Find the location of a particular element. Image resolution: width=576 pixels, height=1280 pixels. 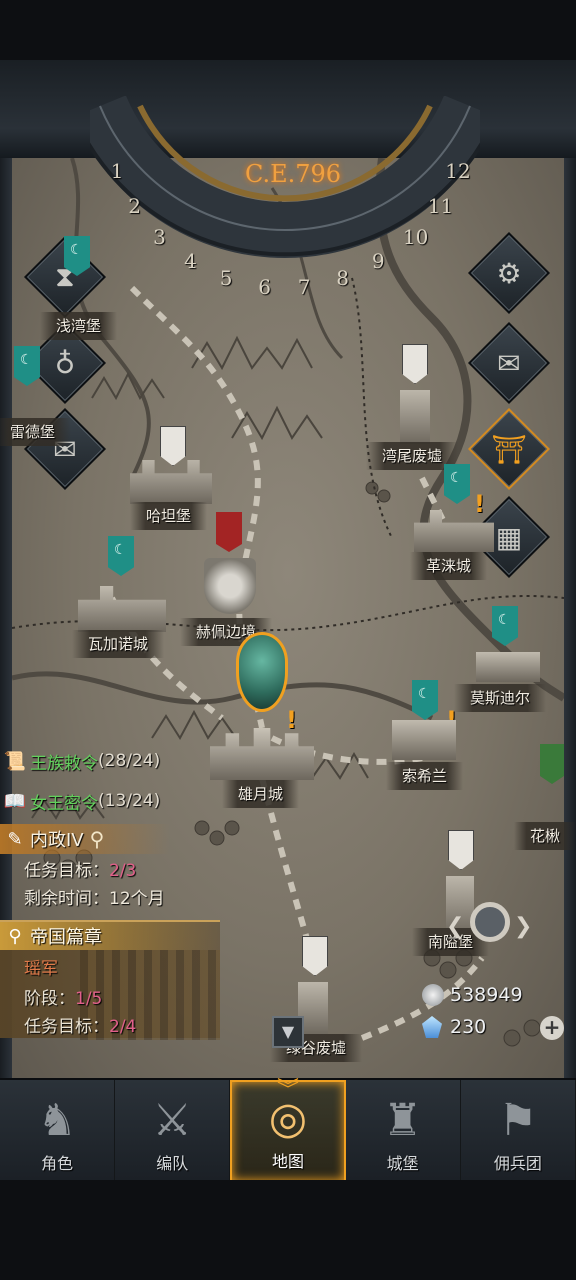

silver-coin-icon is located at coordinates (433, 995).